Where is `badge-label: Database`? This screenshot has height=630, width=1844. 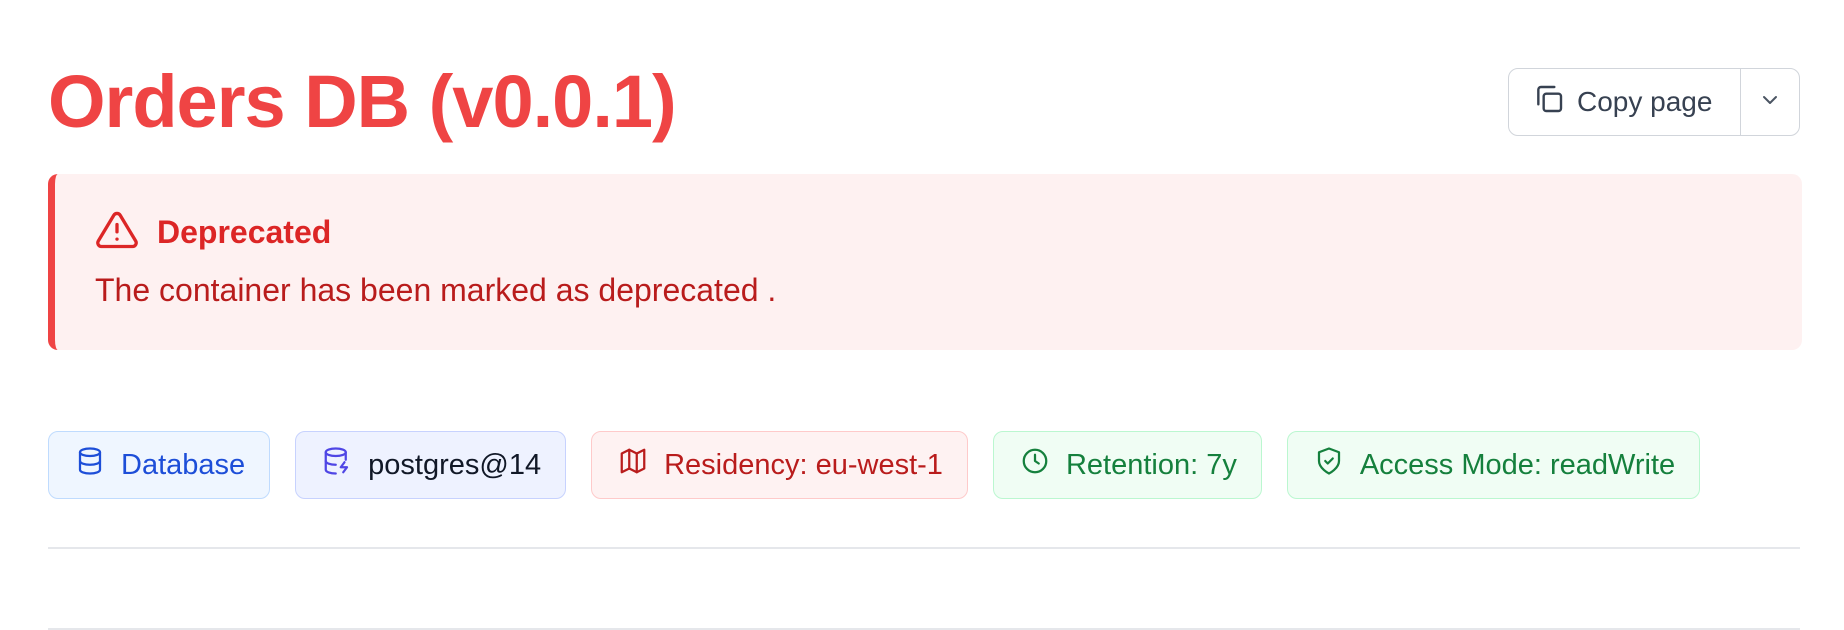
badge-label: Database is located at coordinates (183, 464).